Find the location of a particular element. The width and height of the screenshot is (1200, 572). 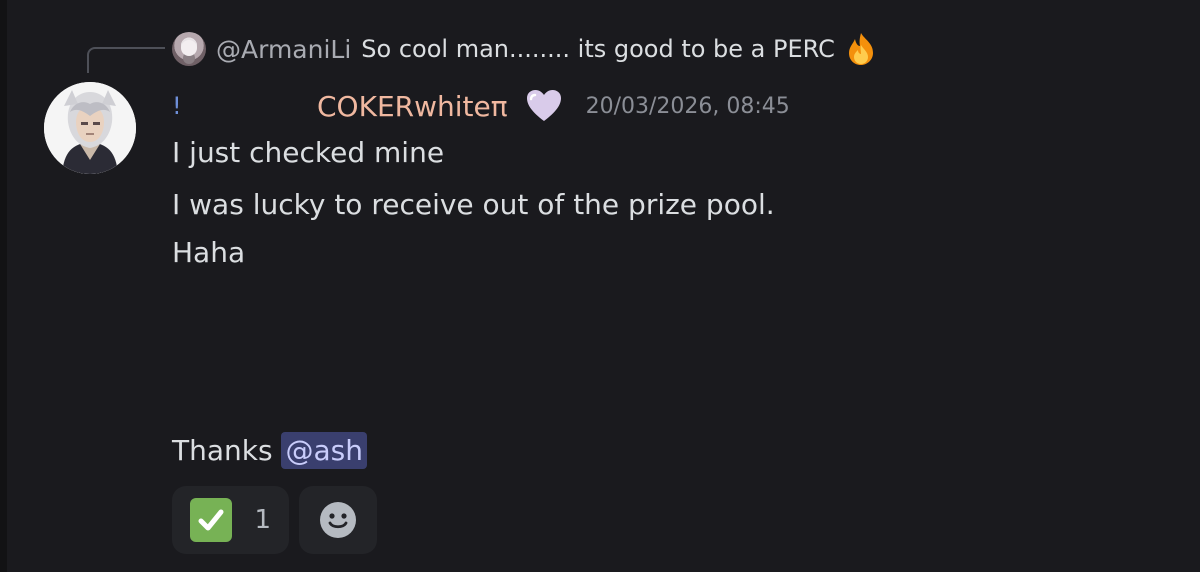

fire-icon is located at coordinates (860, 49).